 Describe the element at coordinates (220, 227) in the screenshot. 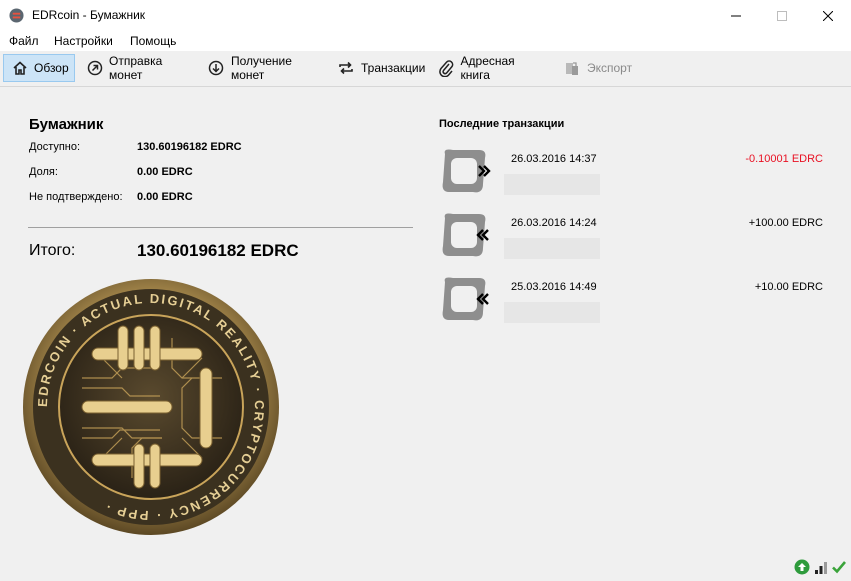

I see `divider` at that location.